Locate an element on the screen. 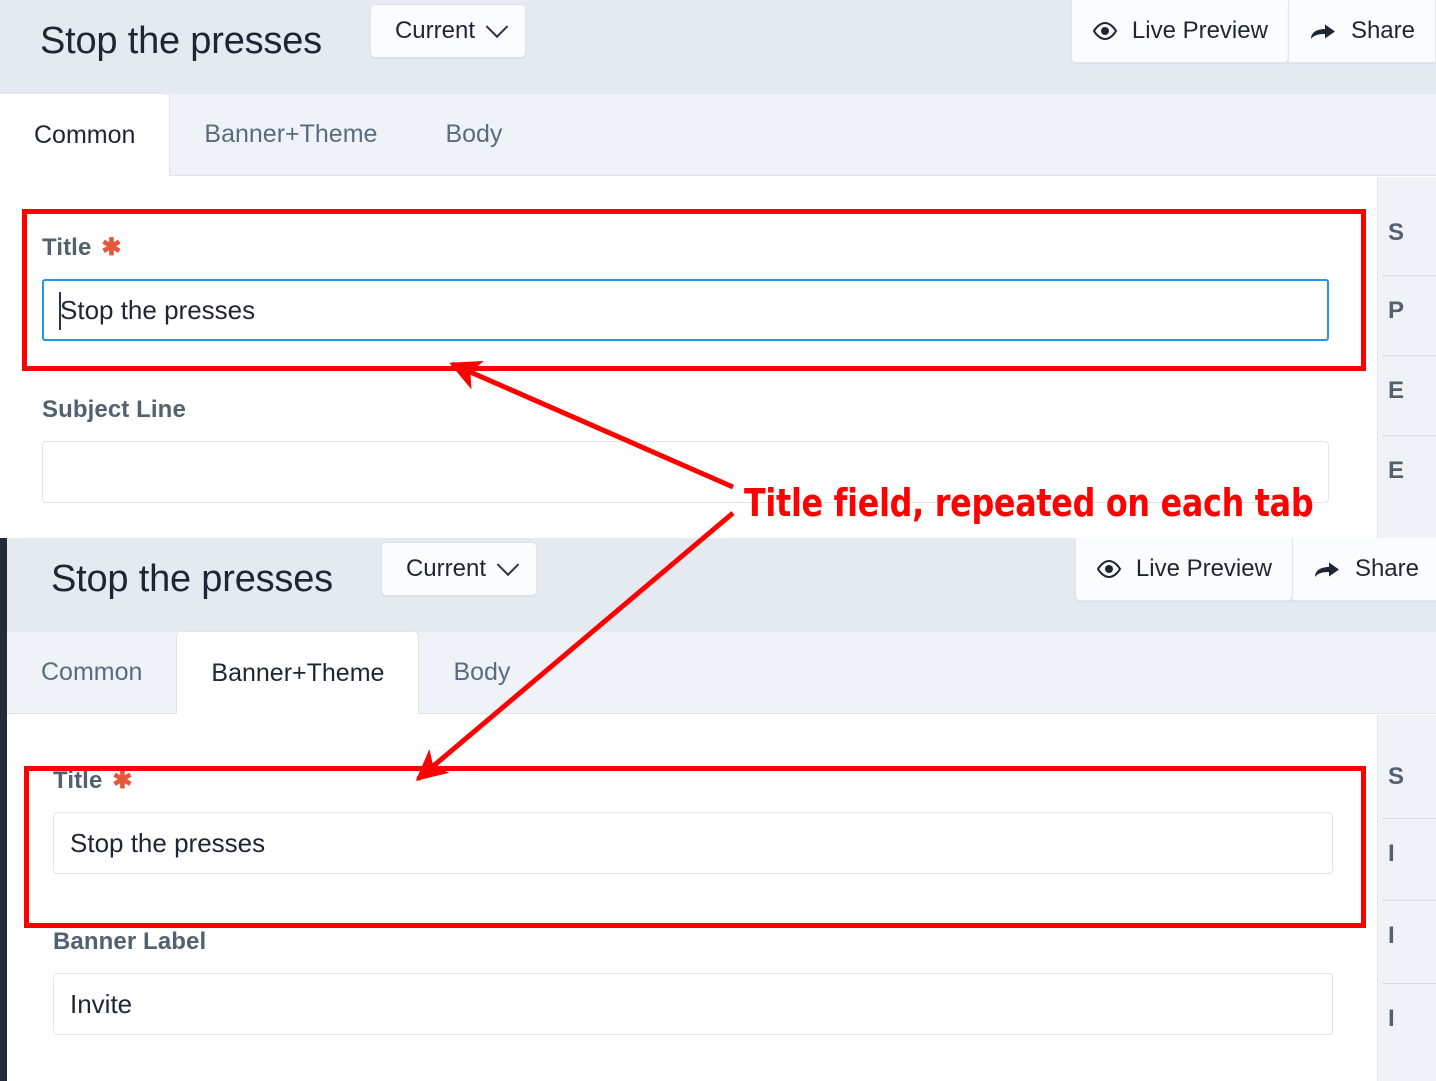  side-rail-item-2-1: I is located at coordinates (1391, 854).